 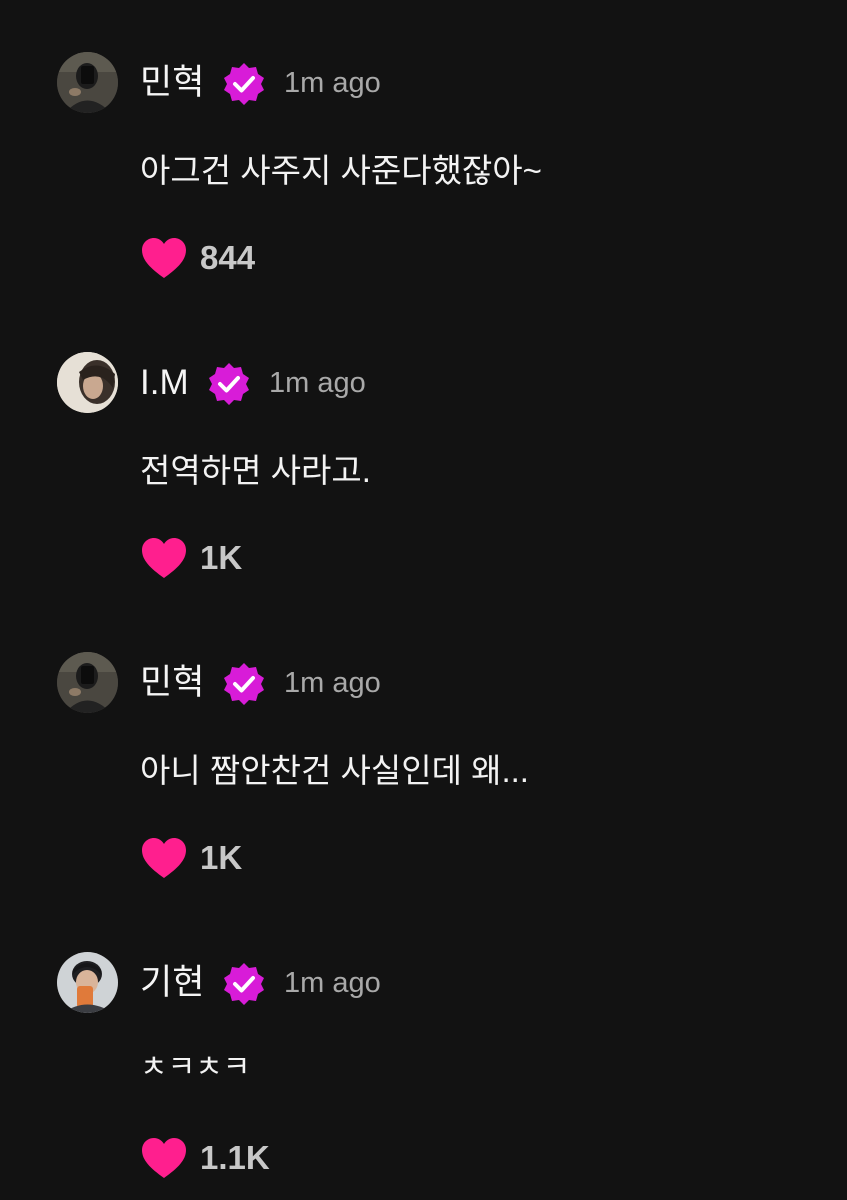 What do you see at coordinates (235, 1157) in the screenshot?
I see `like-count: 1.1K` at bounding box center [235, 1157].